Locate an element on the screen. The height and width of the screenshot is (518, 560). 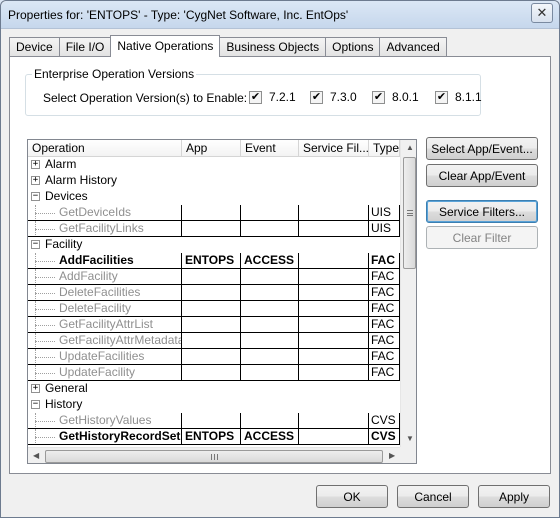
cell-operation: GetDeviceIds is located at coordinates (105, 213).